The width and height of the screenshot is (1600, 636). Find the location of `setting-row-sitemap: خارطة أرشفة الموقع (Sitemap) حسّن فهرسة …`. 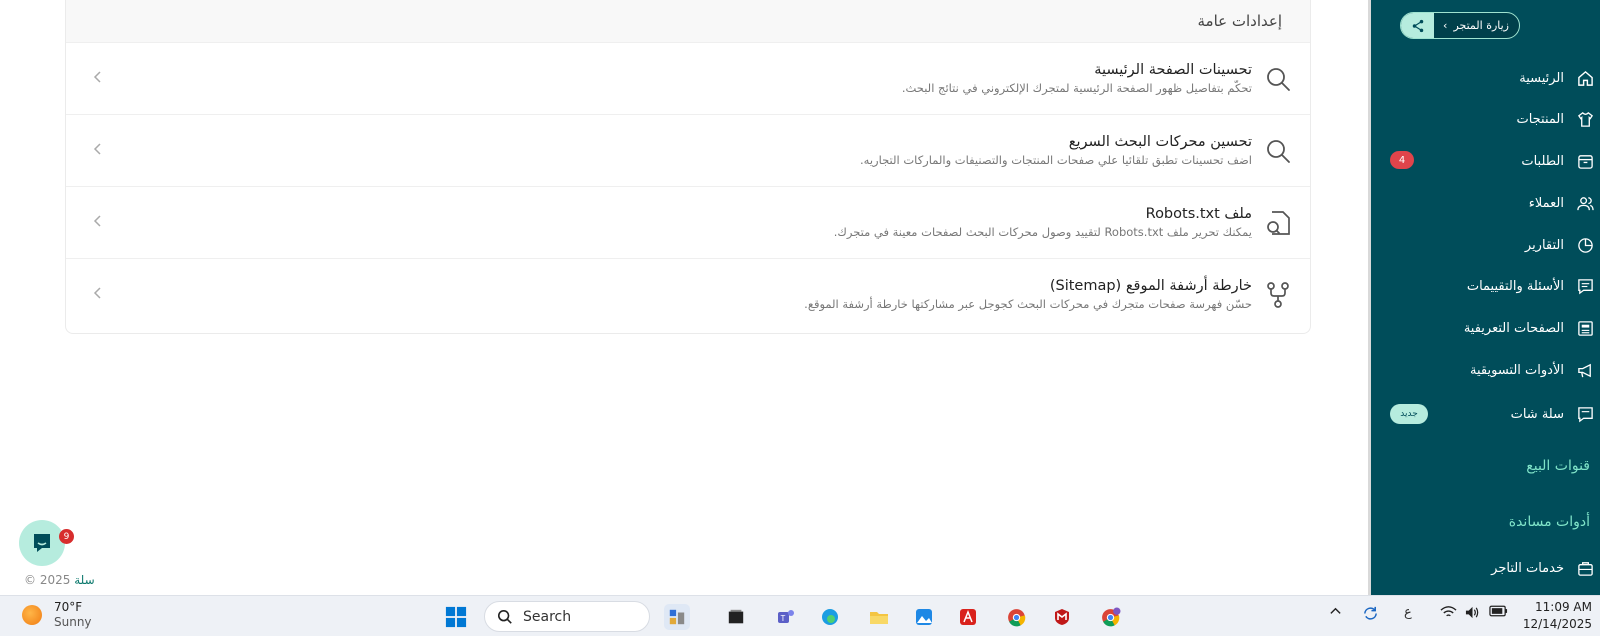

setting-row-sitemap: خارطة أرشفة الموقع (Sitemap) حسّن فهرسة … is located at coordinates (688, 295).